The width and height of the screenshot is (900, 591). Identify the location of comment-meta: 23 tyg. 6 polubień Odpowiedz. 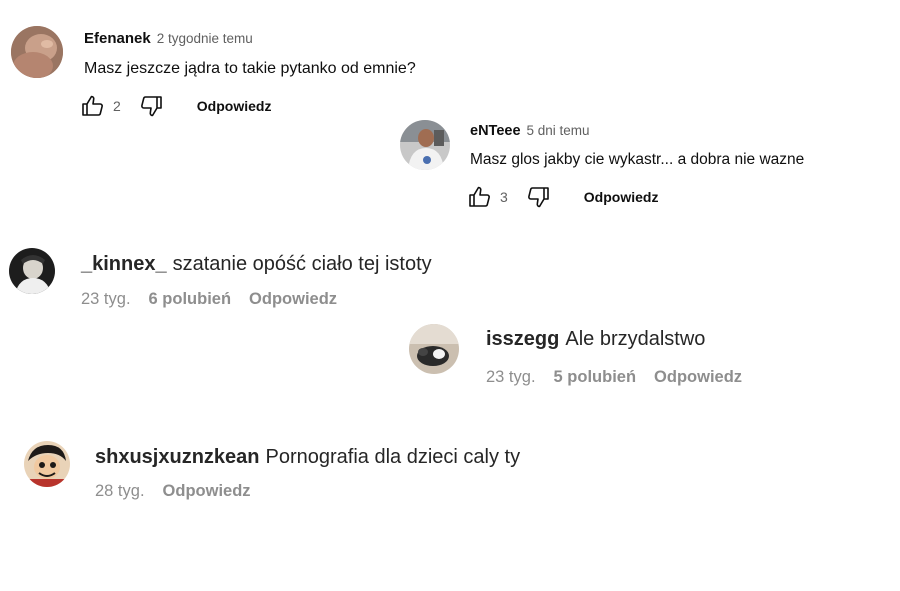
(209, 299).